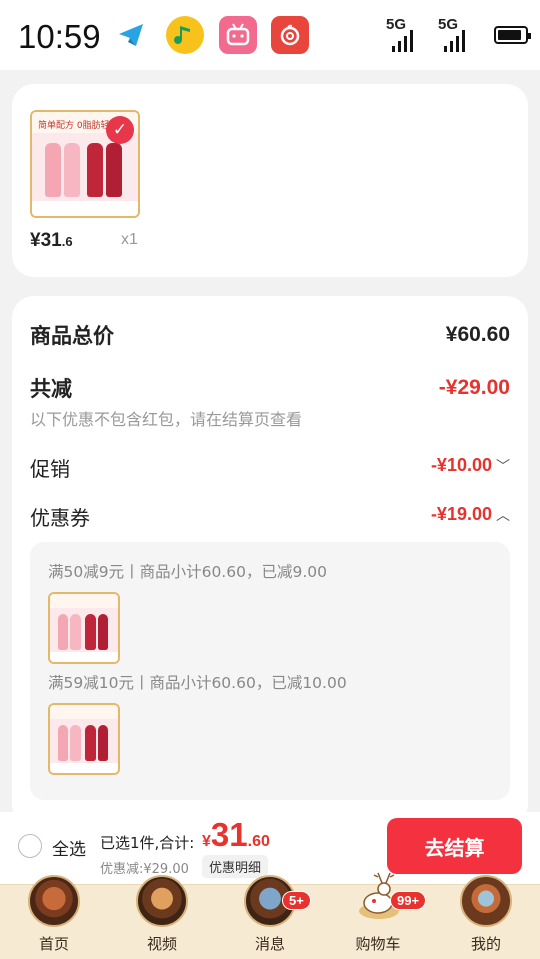 The height and width of the screenshot is (959, 540). What do you see at coordinates (269, 944) in the screenshot?
I see `tab-messages-label: 消息` at bounding box center [269, 944].